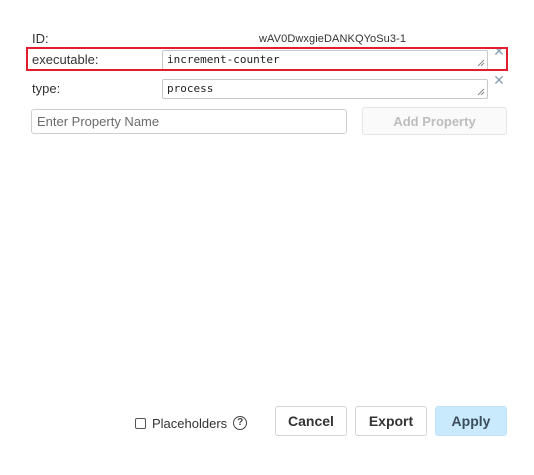 The image size is (534, 475). I want to click on remove-property-type-icon: ✕, so click(499, 80).